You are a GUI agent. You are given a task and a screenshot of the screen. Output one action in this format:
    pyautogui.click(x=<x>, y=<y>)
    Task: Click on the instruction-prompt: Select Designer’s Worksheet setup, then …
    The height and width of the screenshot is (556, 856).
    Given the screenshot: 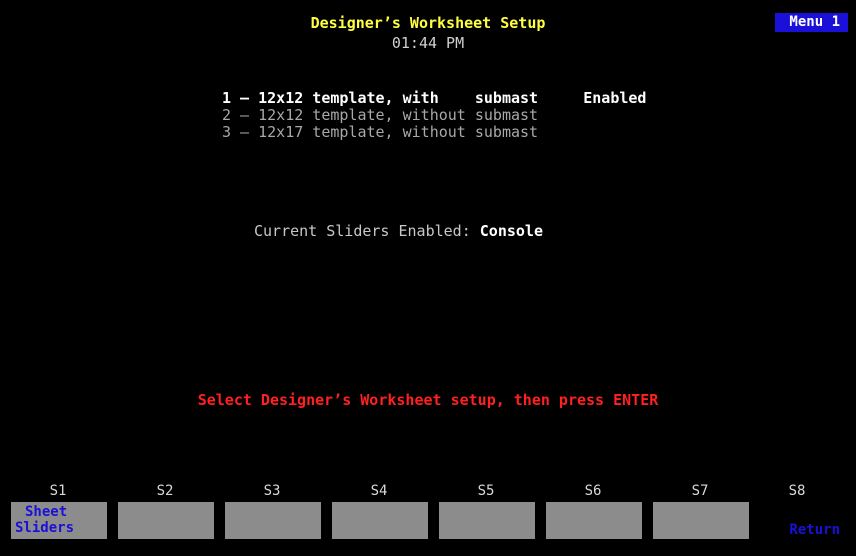 What is the action you would take?
    pyautogui.click(x=428, y=400)
    